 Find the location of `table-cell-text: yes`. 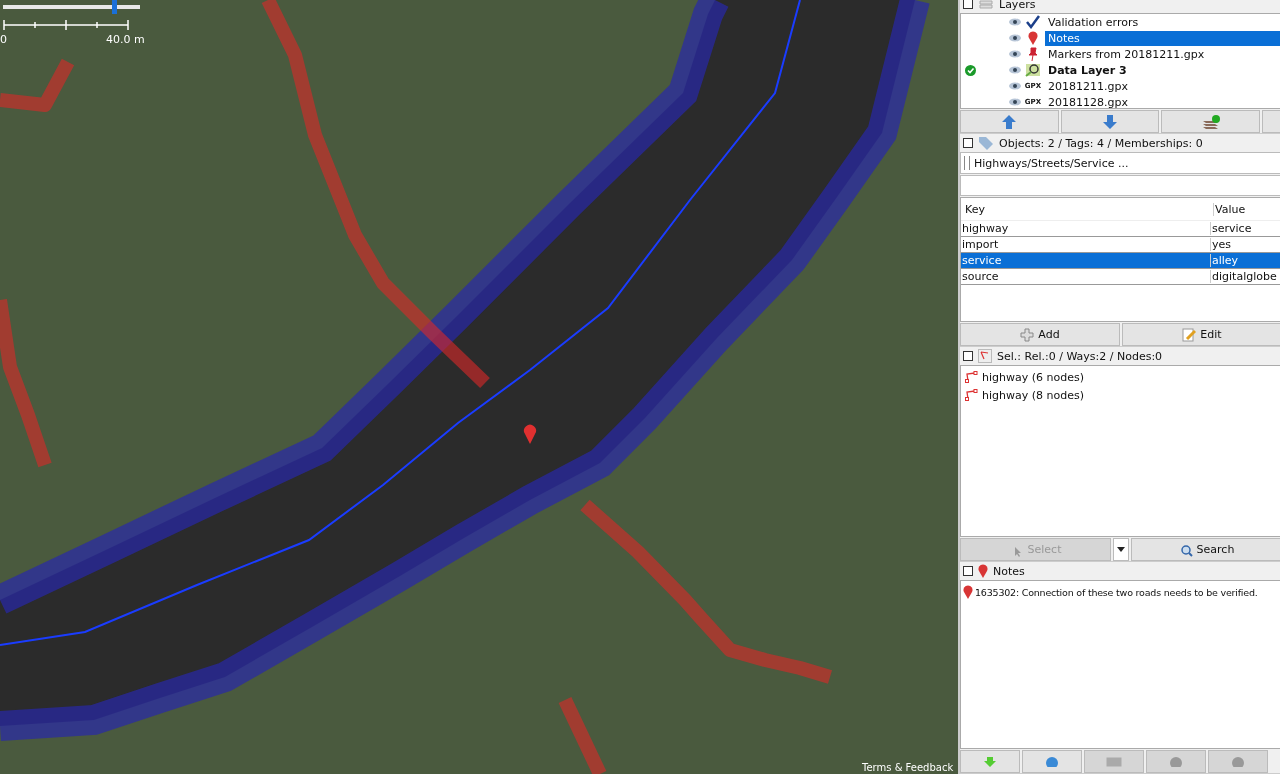

table-cell-text: yes is located at coordinates (1221, 244).